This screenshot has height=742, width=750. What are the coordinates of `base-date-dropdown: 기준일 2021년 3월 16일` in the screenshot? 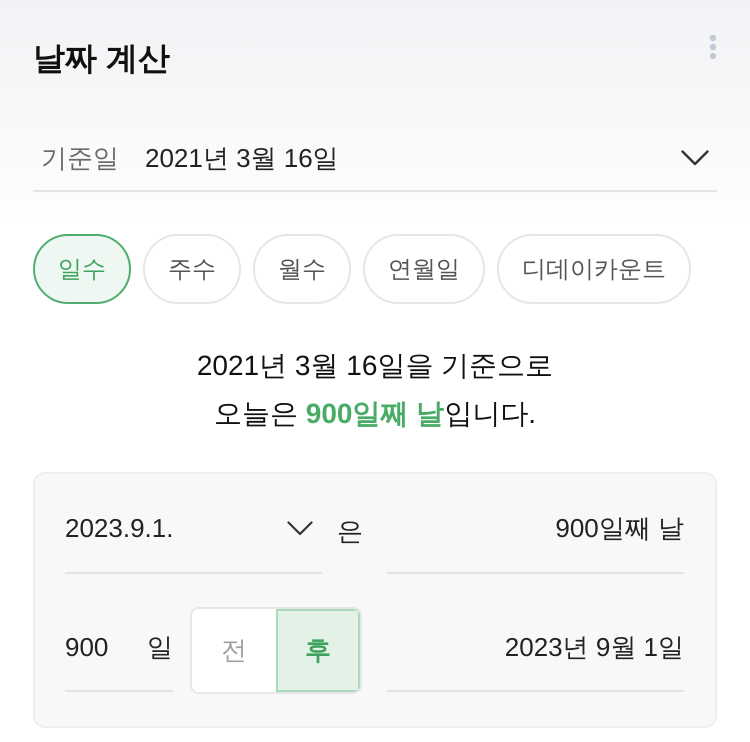 It's located at (375, 159).